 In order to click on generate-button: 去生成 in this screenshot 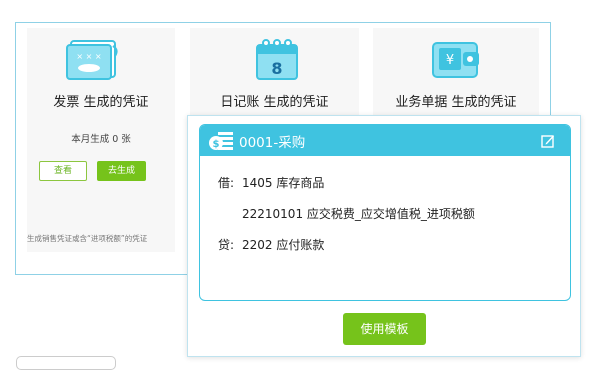, I will do `click(121, 171)`.